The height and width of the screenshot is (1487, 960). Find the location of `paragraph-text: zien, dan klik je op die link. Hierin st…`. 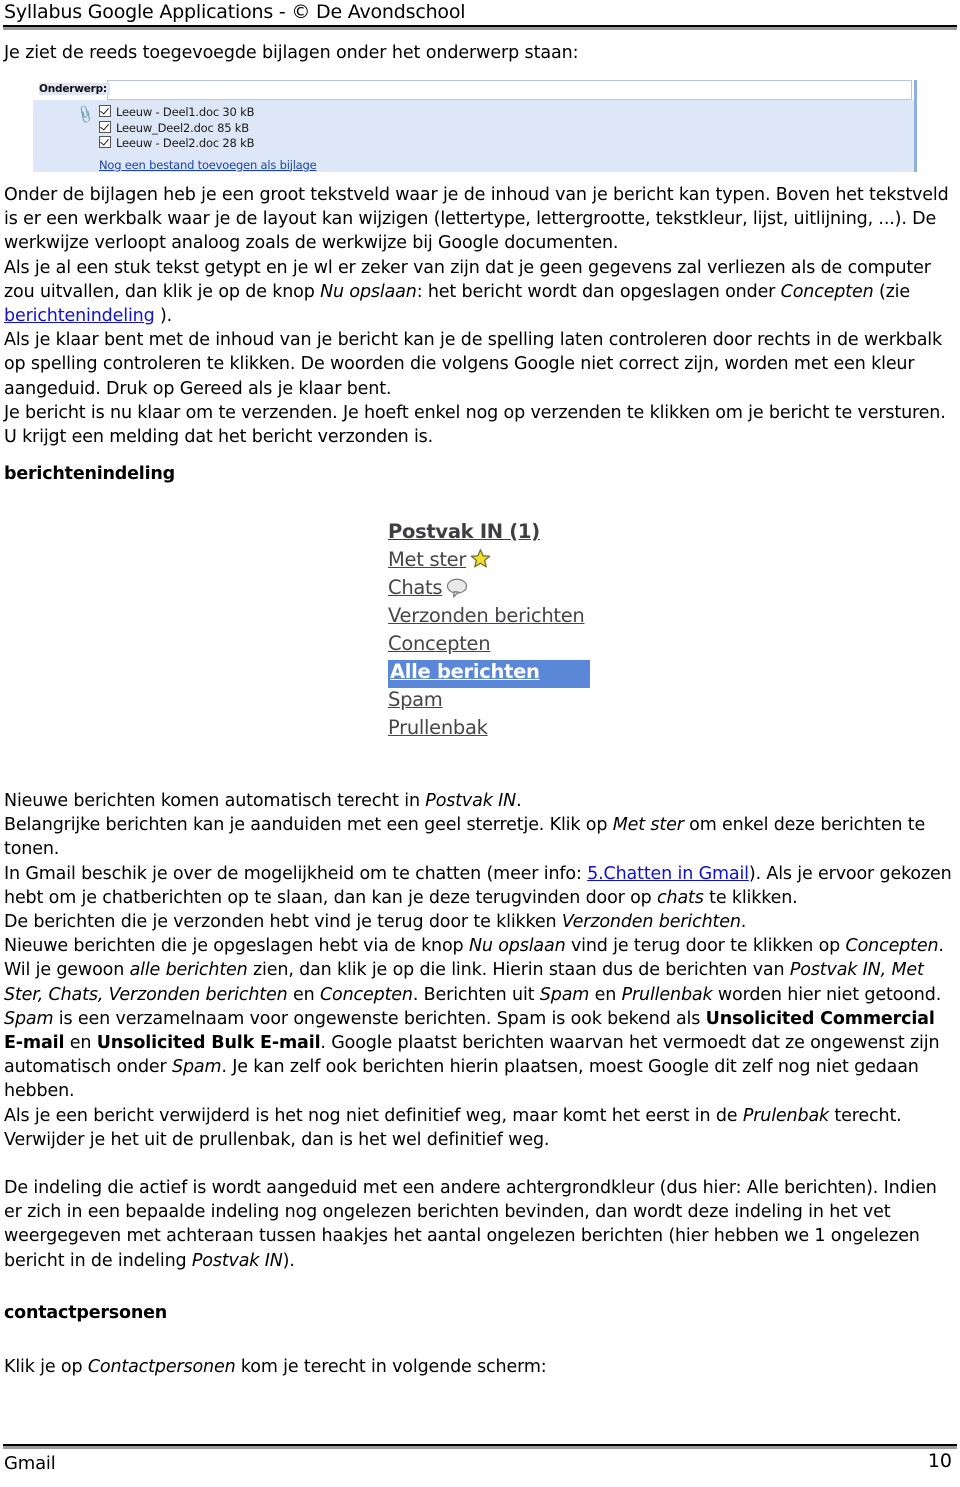

paragraph-text: zien, dan klik je op die link. Hierin st… is located at coordinates (518, 970).